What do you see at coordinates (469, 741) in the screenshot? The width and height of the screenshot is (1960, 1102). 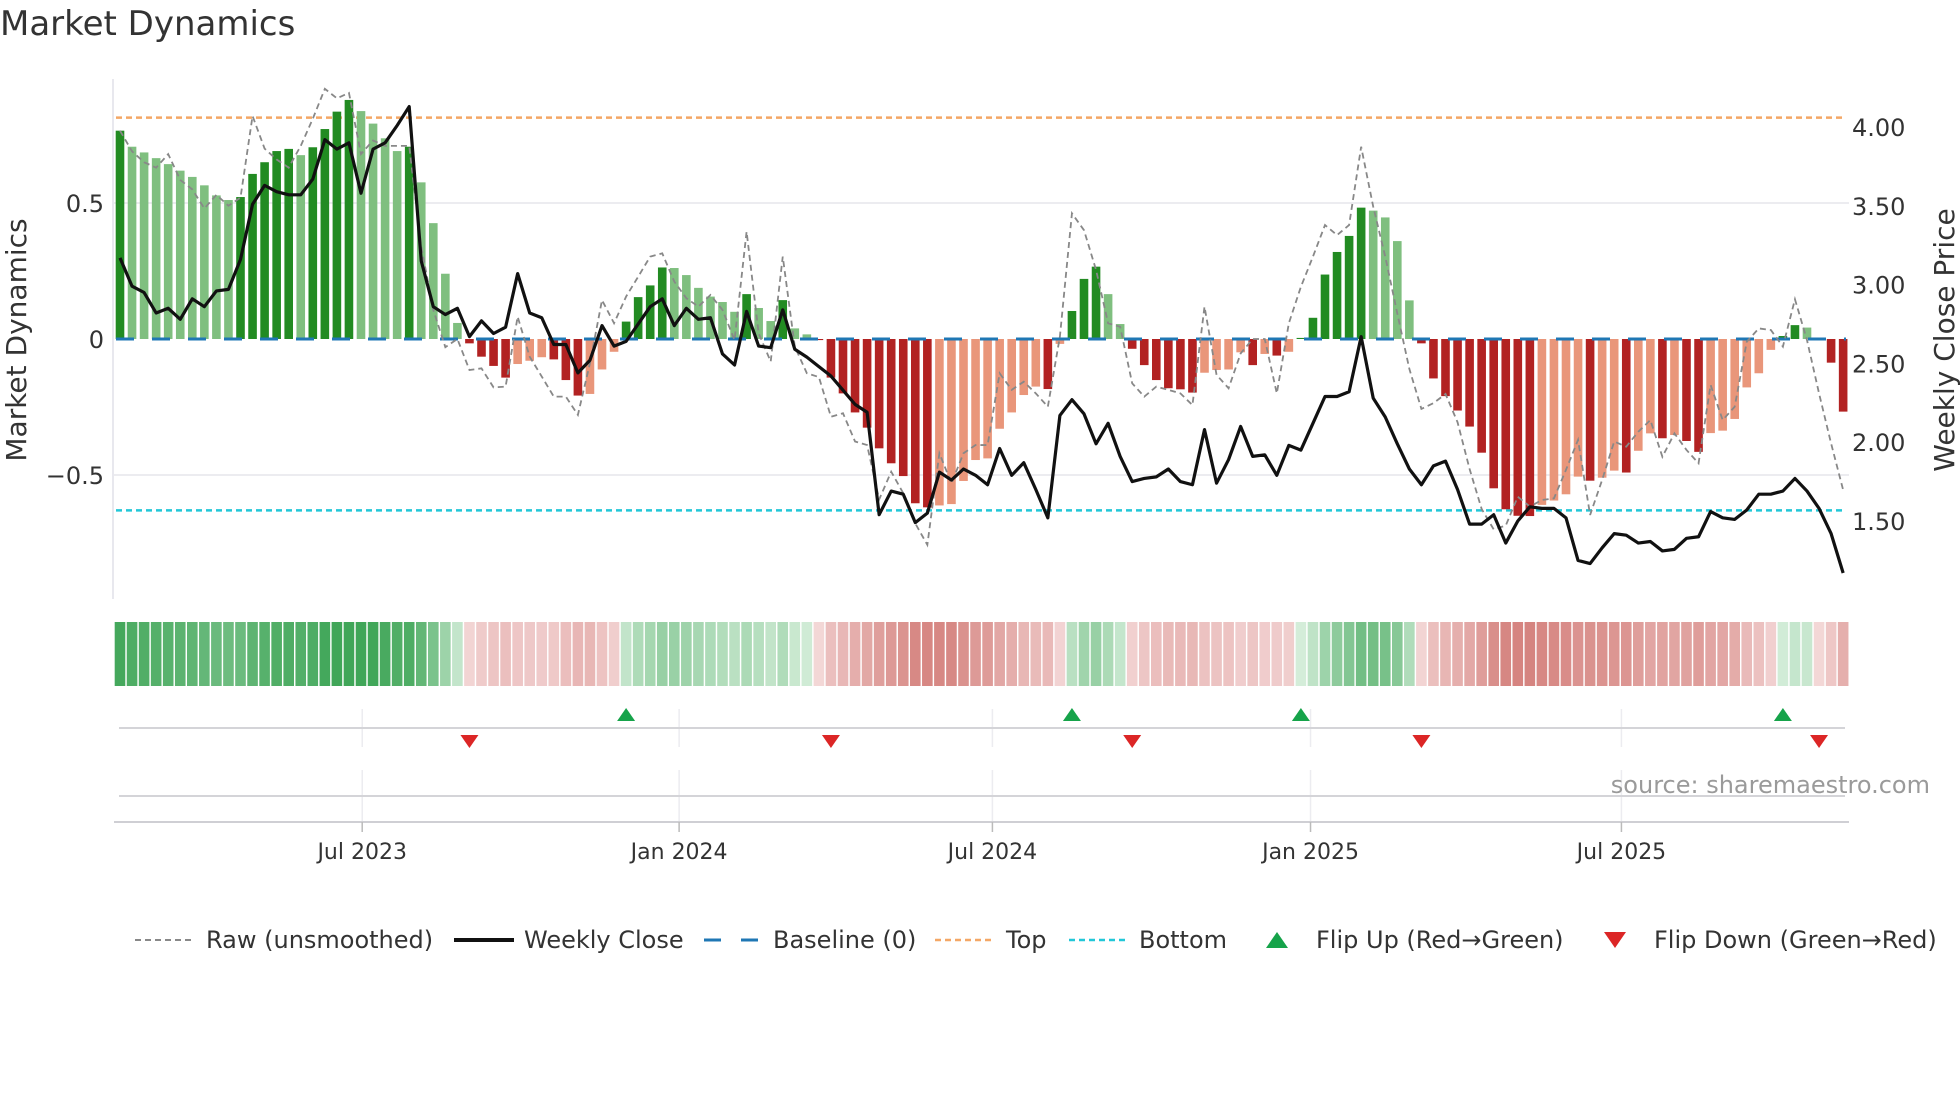 I see `flip-down-marker` at bounding box center [469, 741].